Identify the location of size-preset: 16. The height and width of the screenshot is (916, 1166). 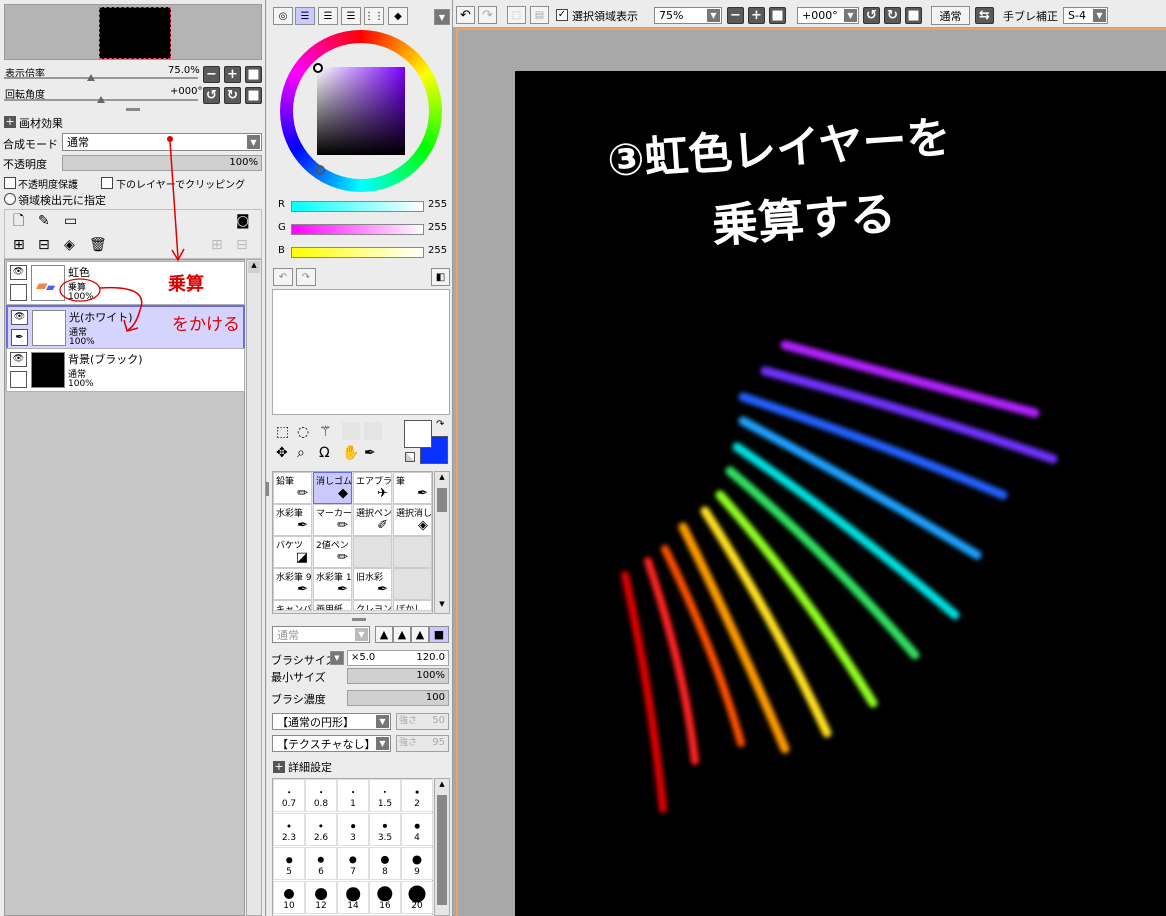
(385, 897).